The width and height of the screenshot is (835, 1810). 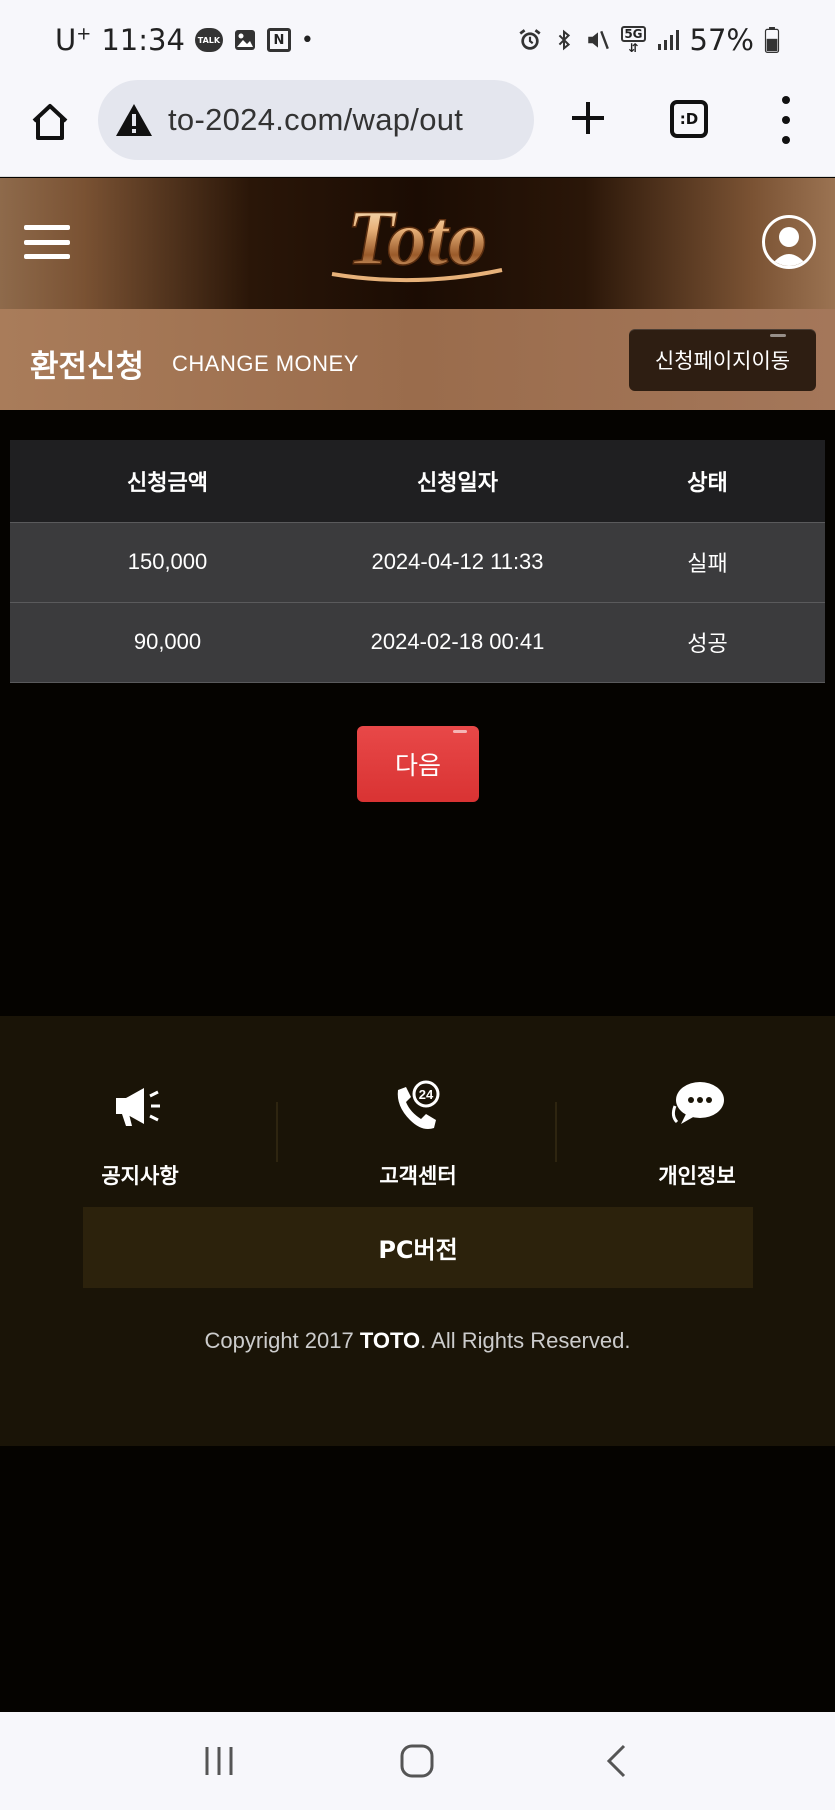 What do you see at coordinates (418, 764) in the screenshot?
I see `next-page-button: 다음` at bounding box center [418, 764].